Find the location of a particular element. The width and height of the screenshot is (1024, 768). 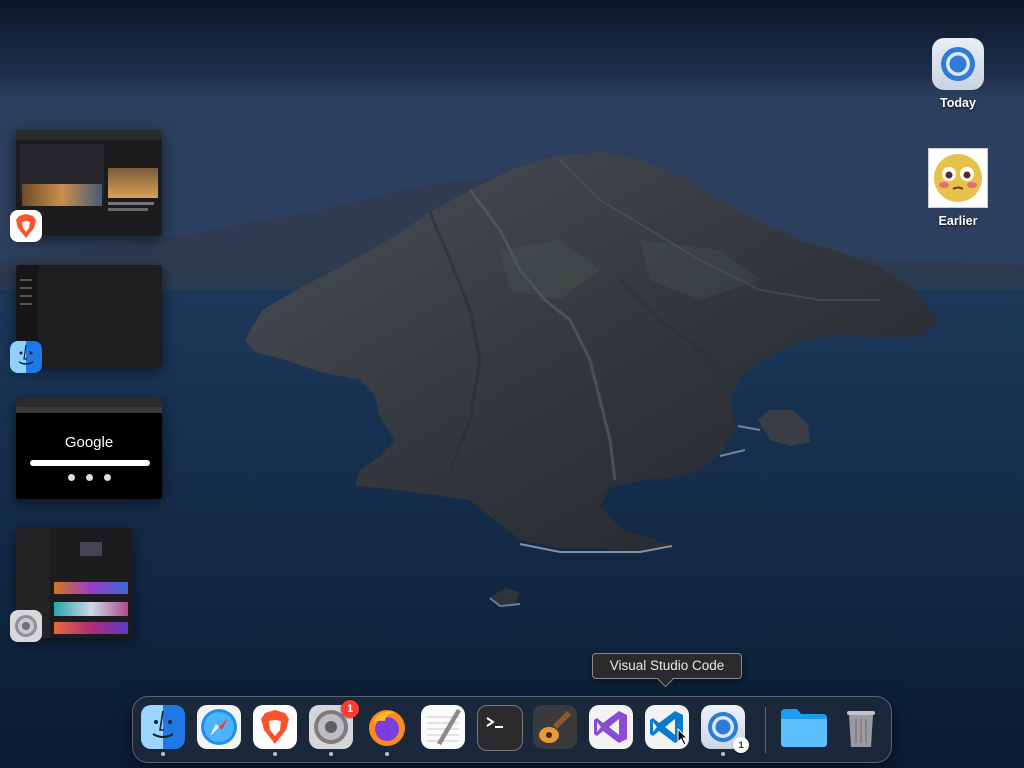

desktop-item-today: Today is located at coordinates (958, 74).